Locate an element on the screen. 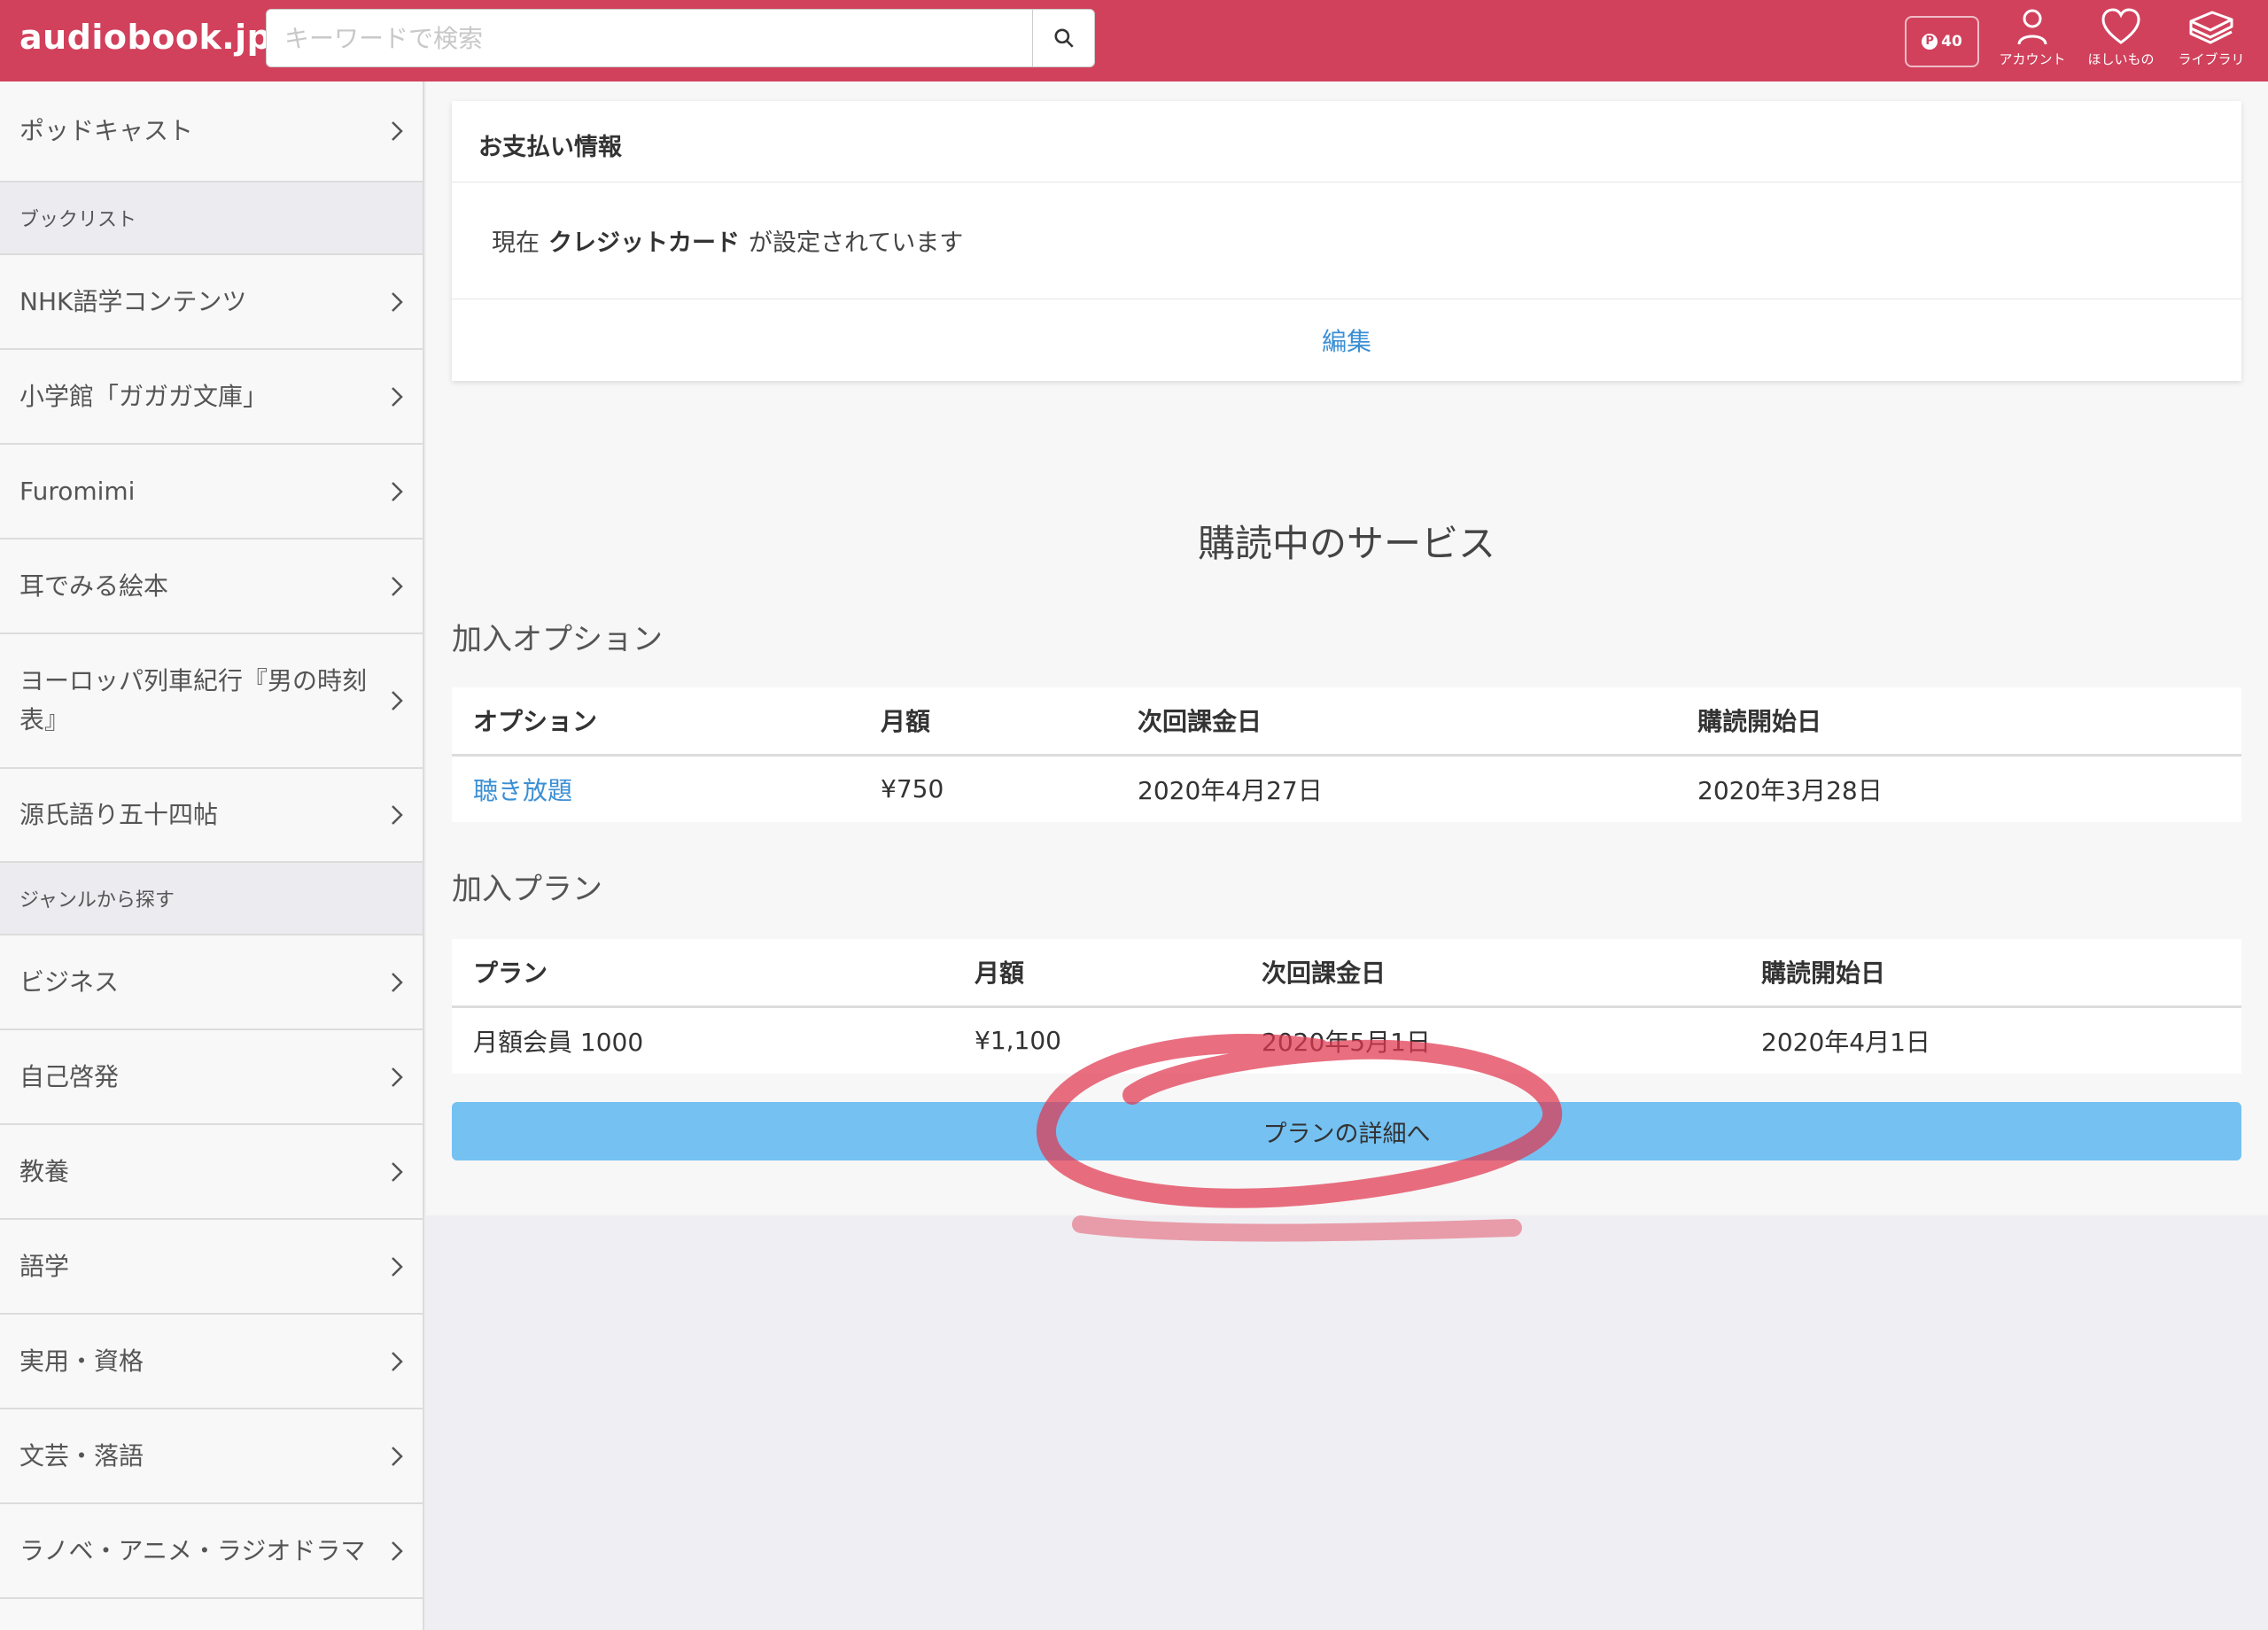 The height and width of the screenshot is (1630, 2268). plans-subtitle: 加入プラン is located at coordinates (527, 889).